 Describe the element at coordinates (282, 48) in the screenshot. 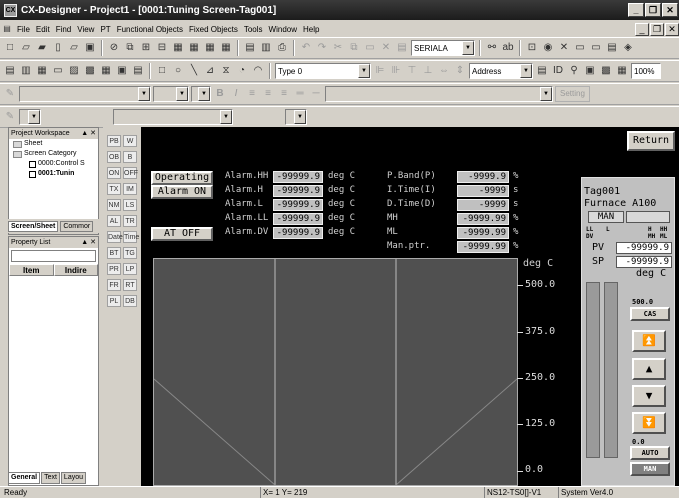

I see `print-icon: ⎙` at that location.